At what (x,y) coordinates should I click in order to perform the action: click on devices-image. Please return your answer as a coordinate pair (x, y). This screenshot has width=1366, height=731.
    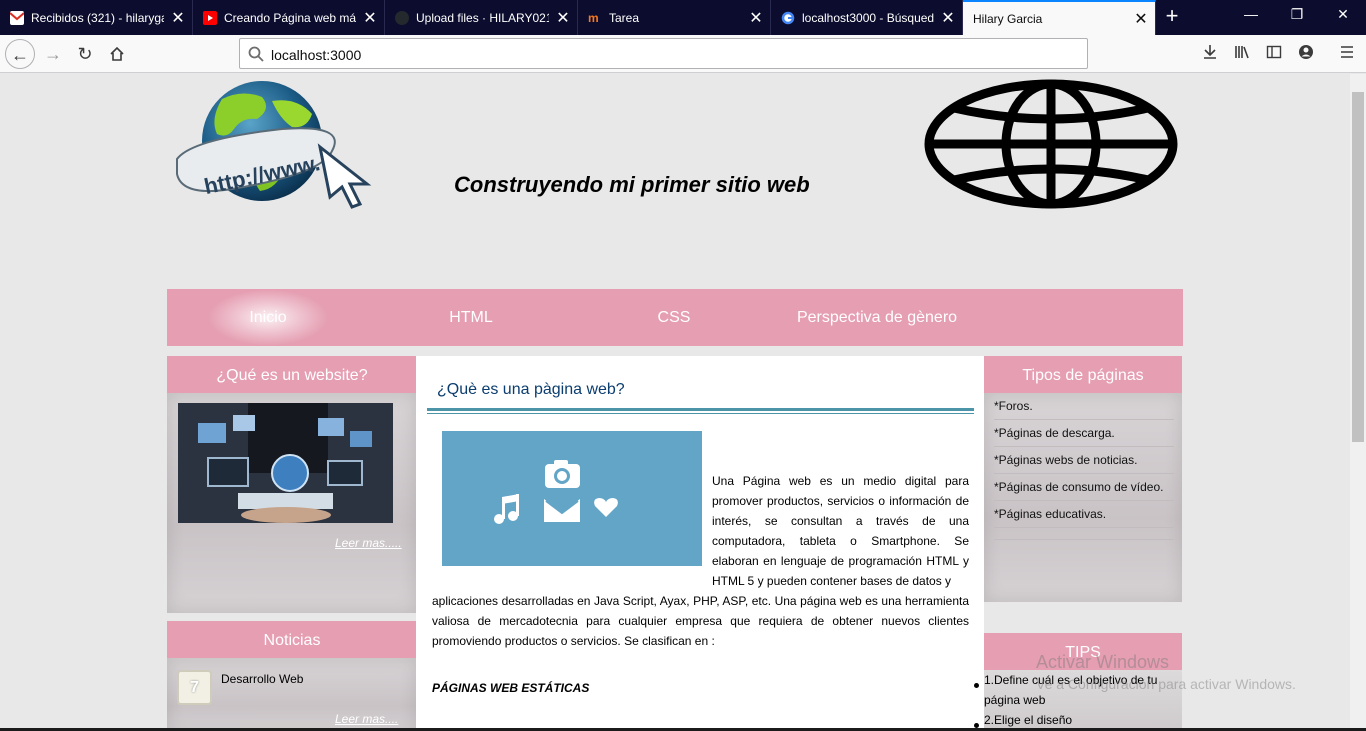
    Looking at the image, I should click on (285, 463).